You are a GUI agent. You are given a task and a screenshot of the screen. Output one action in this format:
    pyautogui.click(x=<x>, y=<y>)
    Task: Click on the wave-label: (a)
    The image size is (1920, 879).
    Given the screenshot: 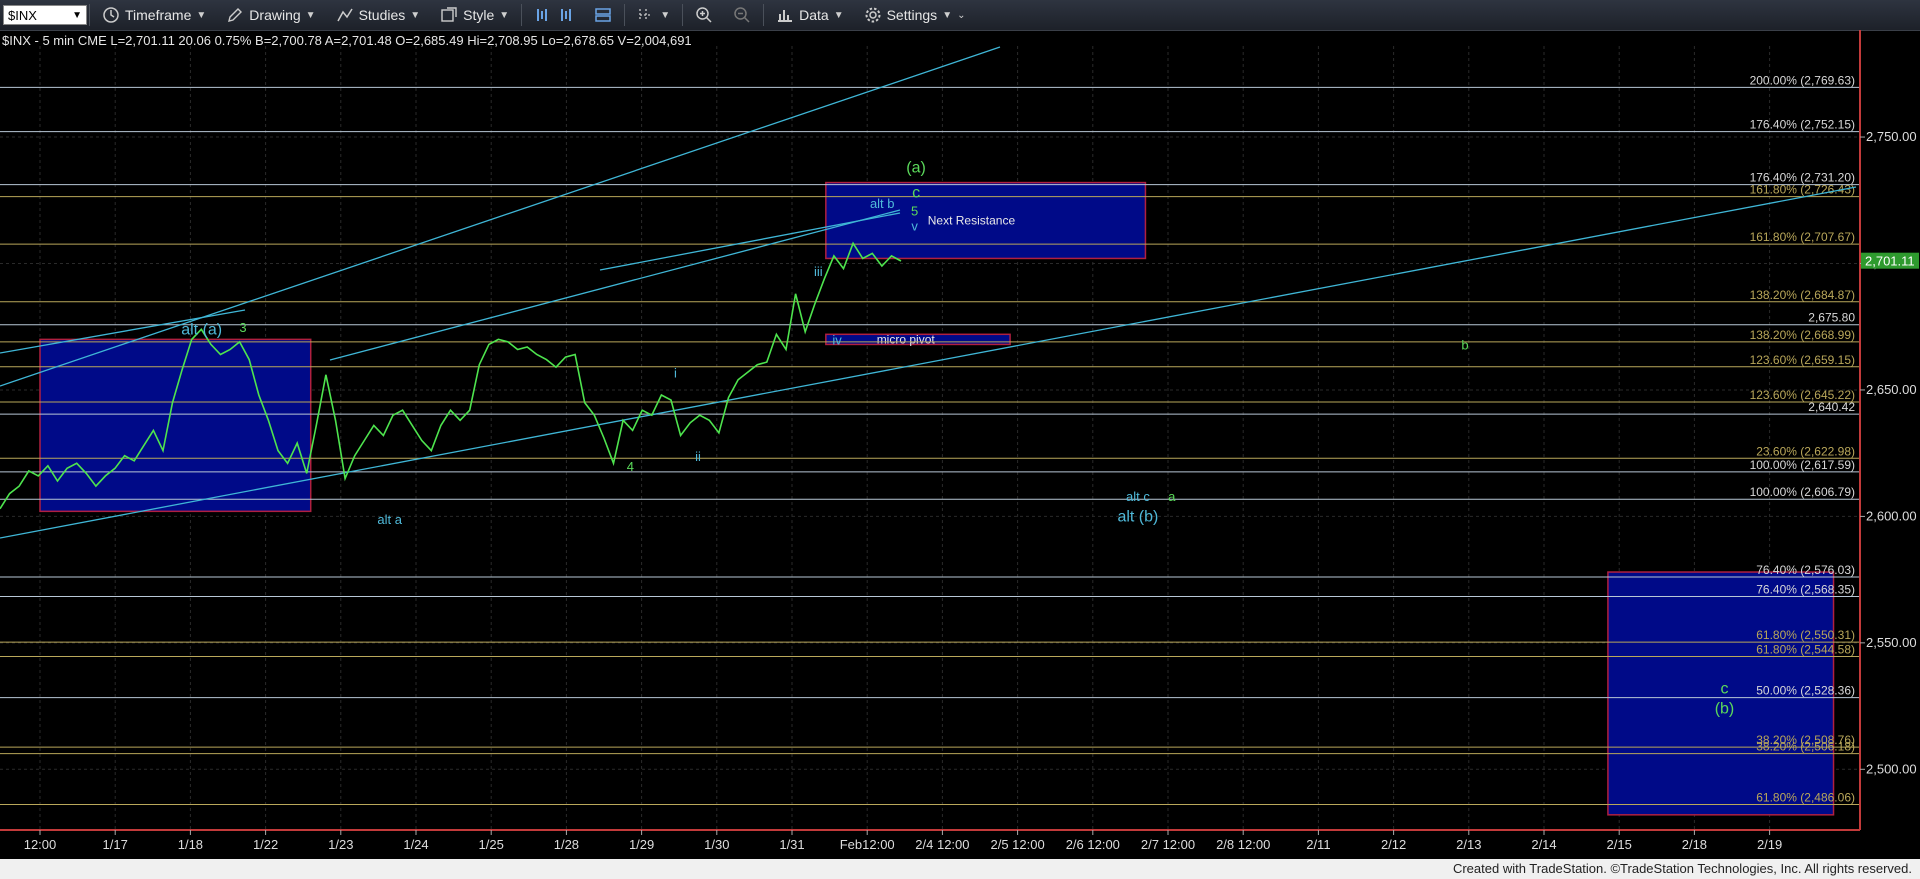 What is the action you would take?
    pyautogui.click(x=916, y=167)
    